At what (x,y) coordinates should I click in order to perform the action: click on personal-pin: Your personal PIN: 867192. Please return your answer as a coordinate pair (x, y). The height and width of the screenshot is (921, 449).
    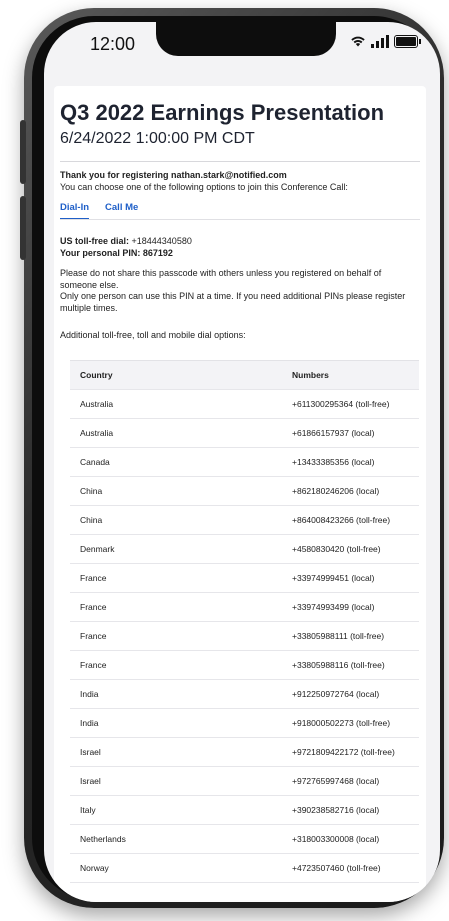
    Looking at the image, I should click on (116, 253).